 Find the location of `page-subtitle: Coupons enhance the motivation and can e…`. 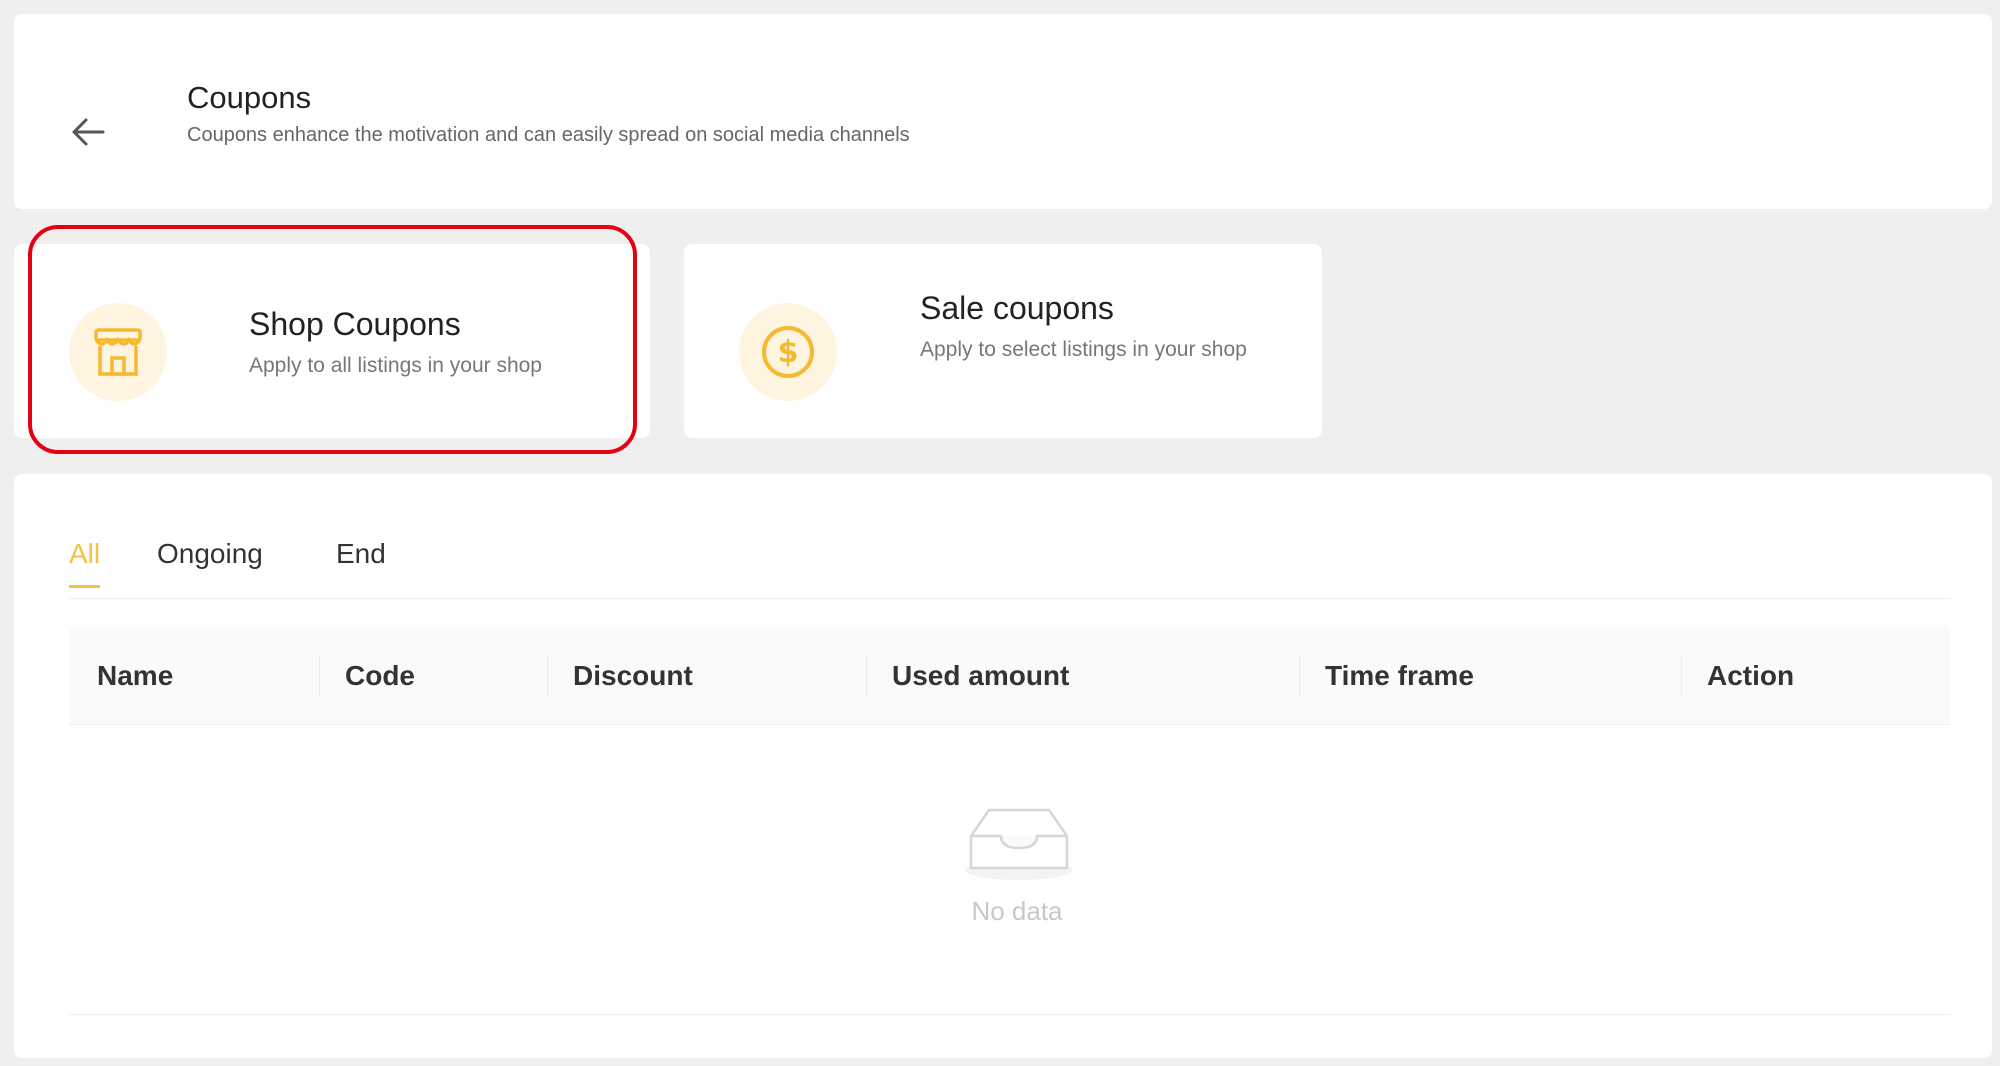

page-subtitle: Coupons enhance the motivation and can e… is located at coordinates (548, 135).